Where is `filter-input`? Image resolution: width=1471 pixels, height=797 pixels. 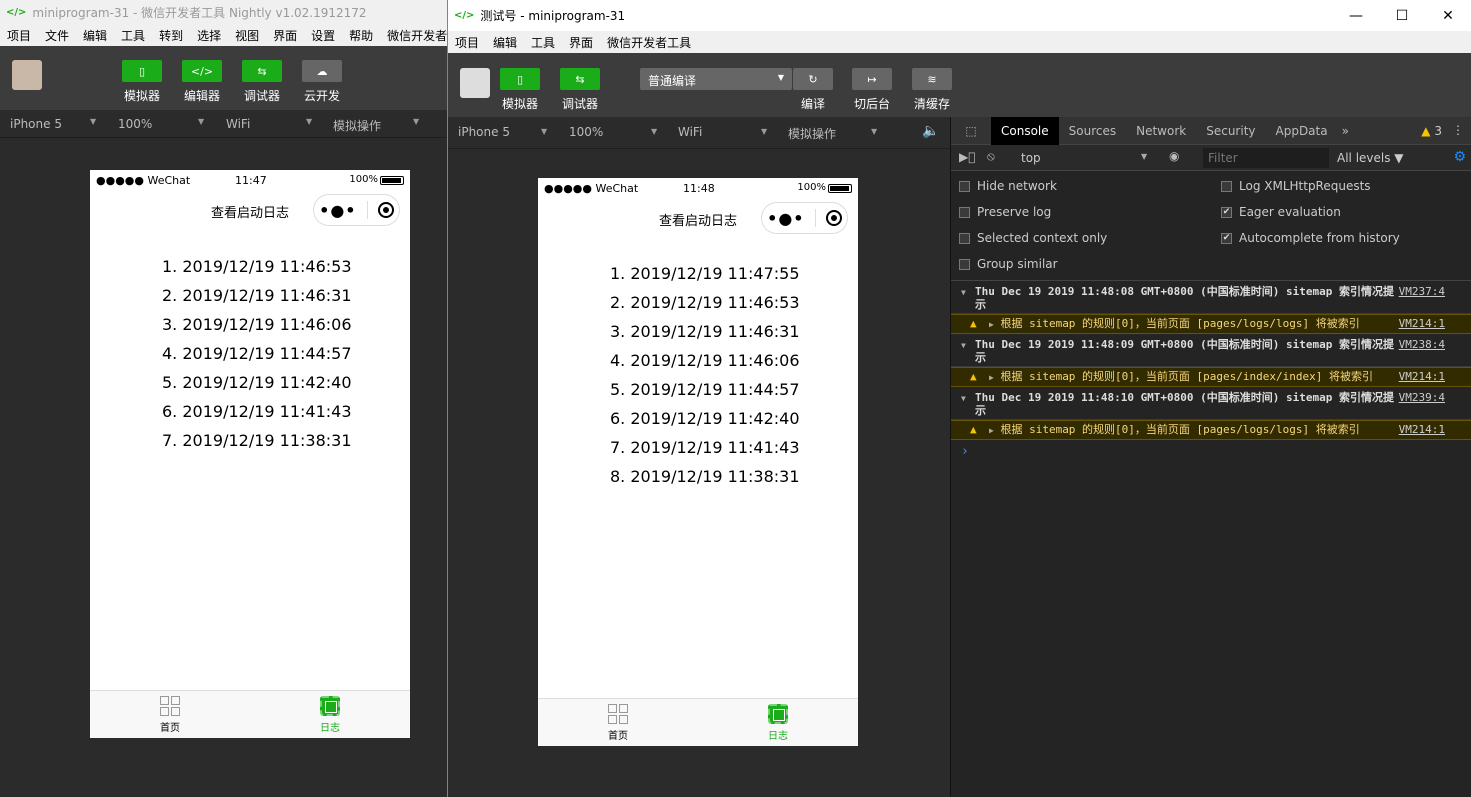
filter-input is located at coordinates (1266, 158).